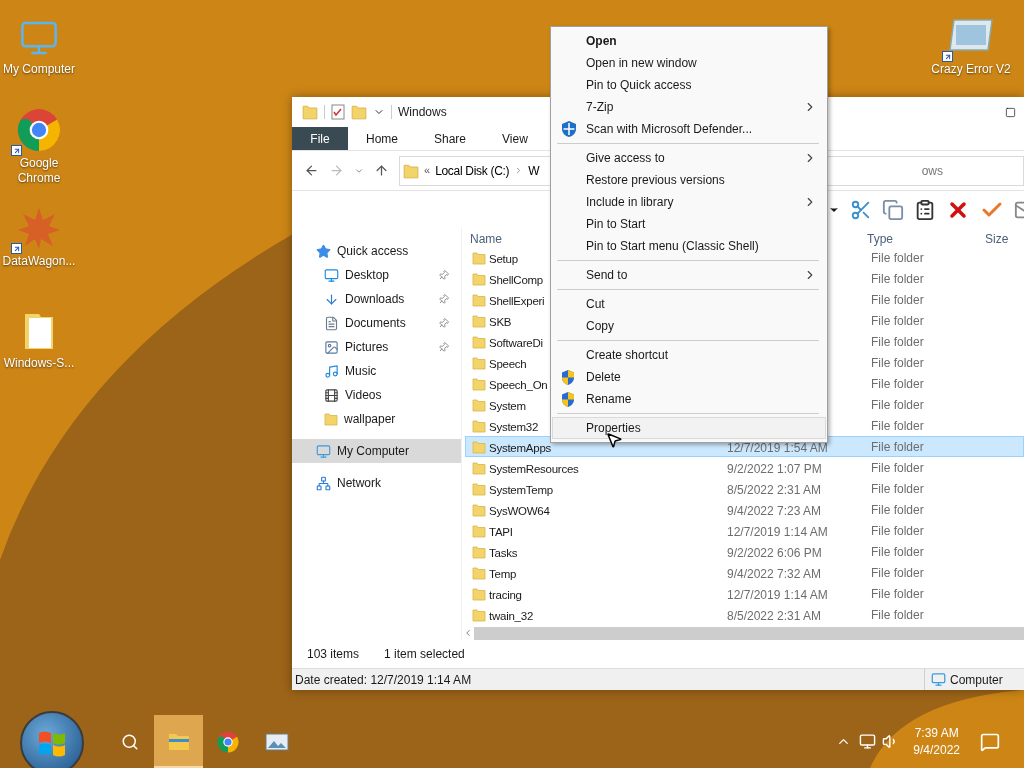 The image size is (1024, 768). What do you see at coordinates (976, 680) in the screenshot?
I see `location-label: Computer` at bounding box center [976, 680].